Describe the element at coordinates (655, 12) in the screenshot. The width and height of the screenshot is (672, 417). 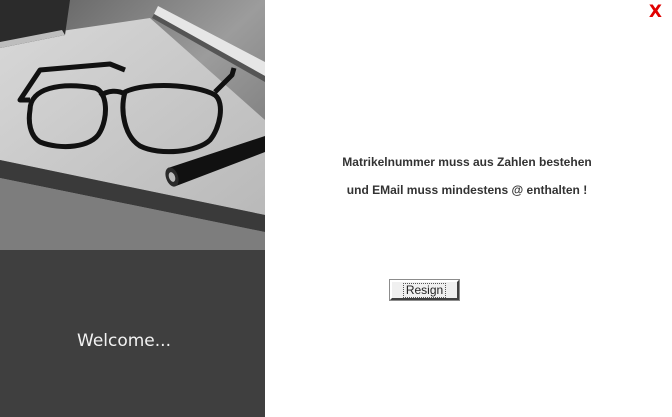
I see `close-button: X` at that location.